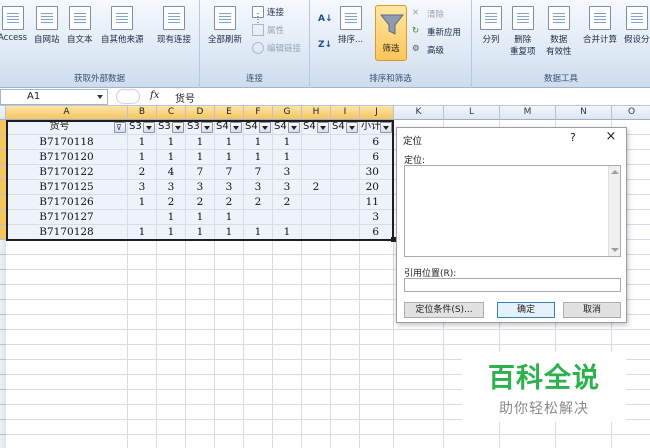 This screenshot has width=650, height=448. Describe the element at coordinates (287, 113) in the screenshot. I see `column-header: G` at that location.